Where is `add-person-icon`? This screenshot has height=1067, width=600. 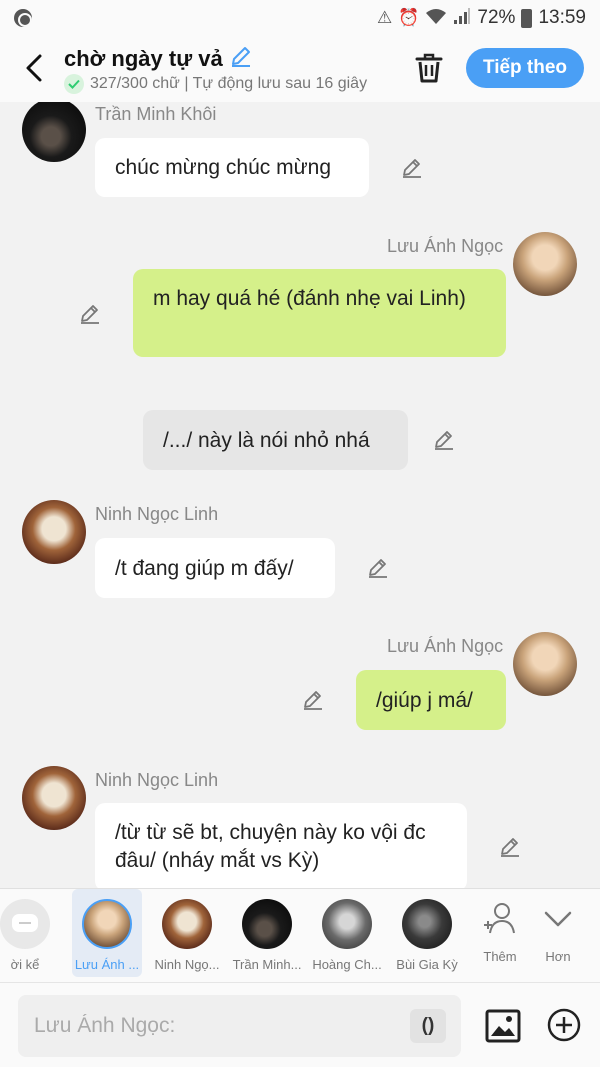 add-person-icon is located at coordinates (499, 918).